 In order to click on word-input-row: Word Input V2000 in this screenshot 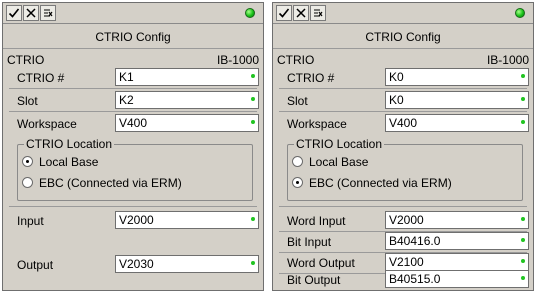, I will do `click(404, 221)`.